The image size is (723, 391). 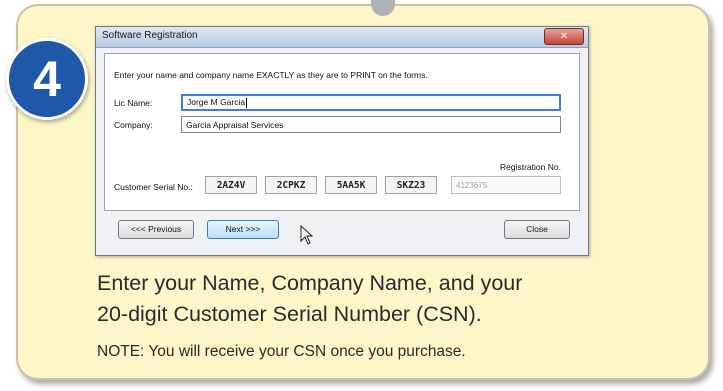 What do you see at coordinates (342, 37) in the screenshot?
I see `dialog-titlebar: Software Registration ✕` at bounding box center [342, 37].